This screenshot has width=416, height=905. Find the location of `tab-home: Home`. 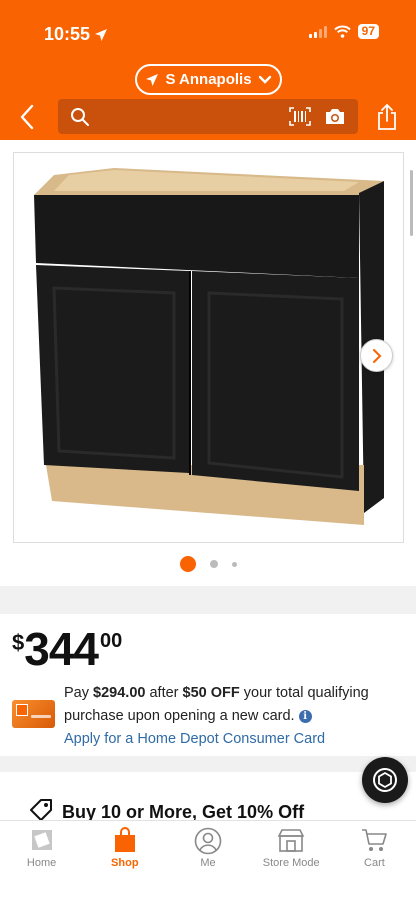

tab-home: Home is located at coordinates (41, 863).